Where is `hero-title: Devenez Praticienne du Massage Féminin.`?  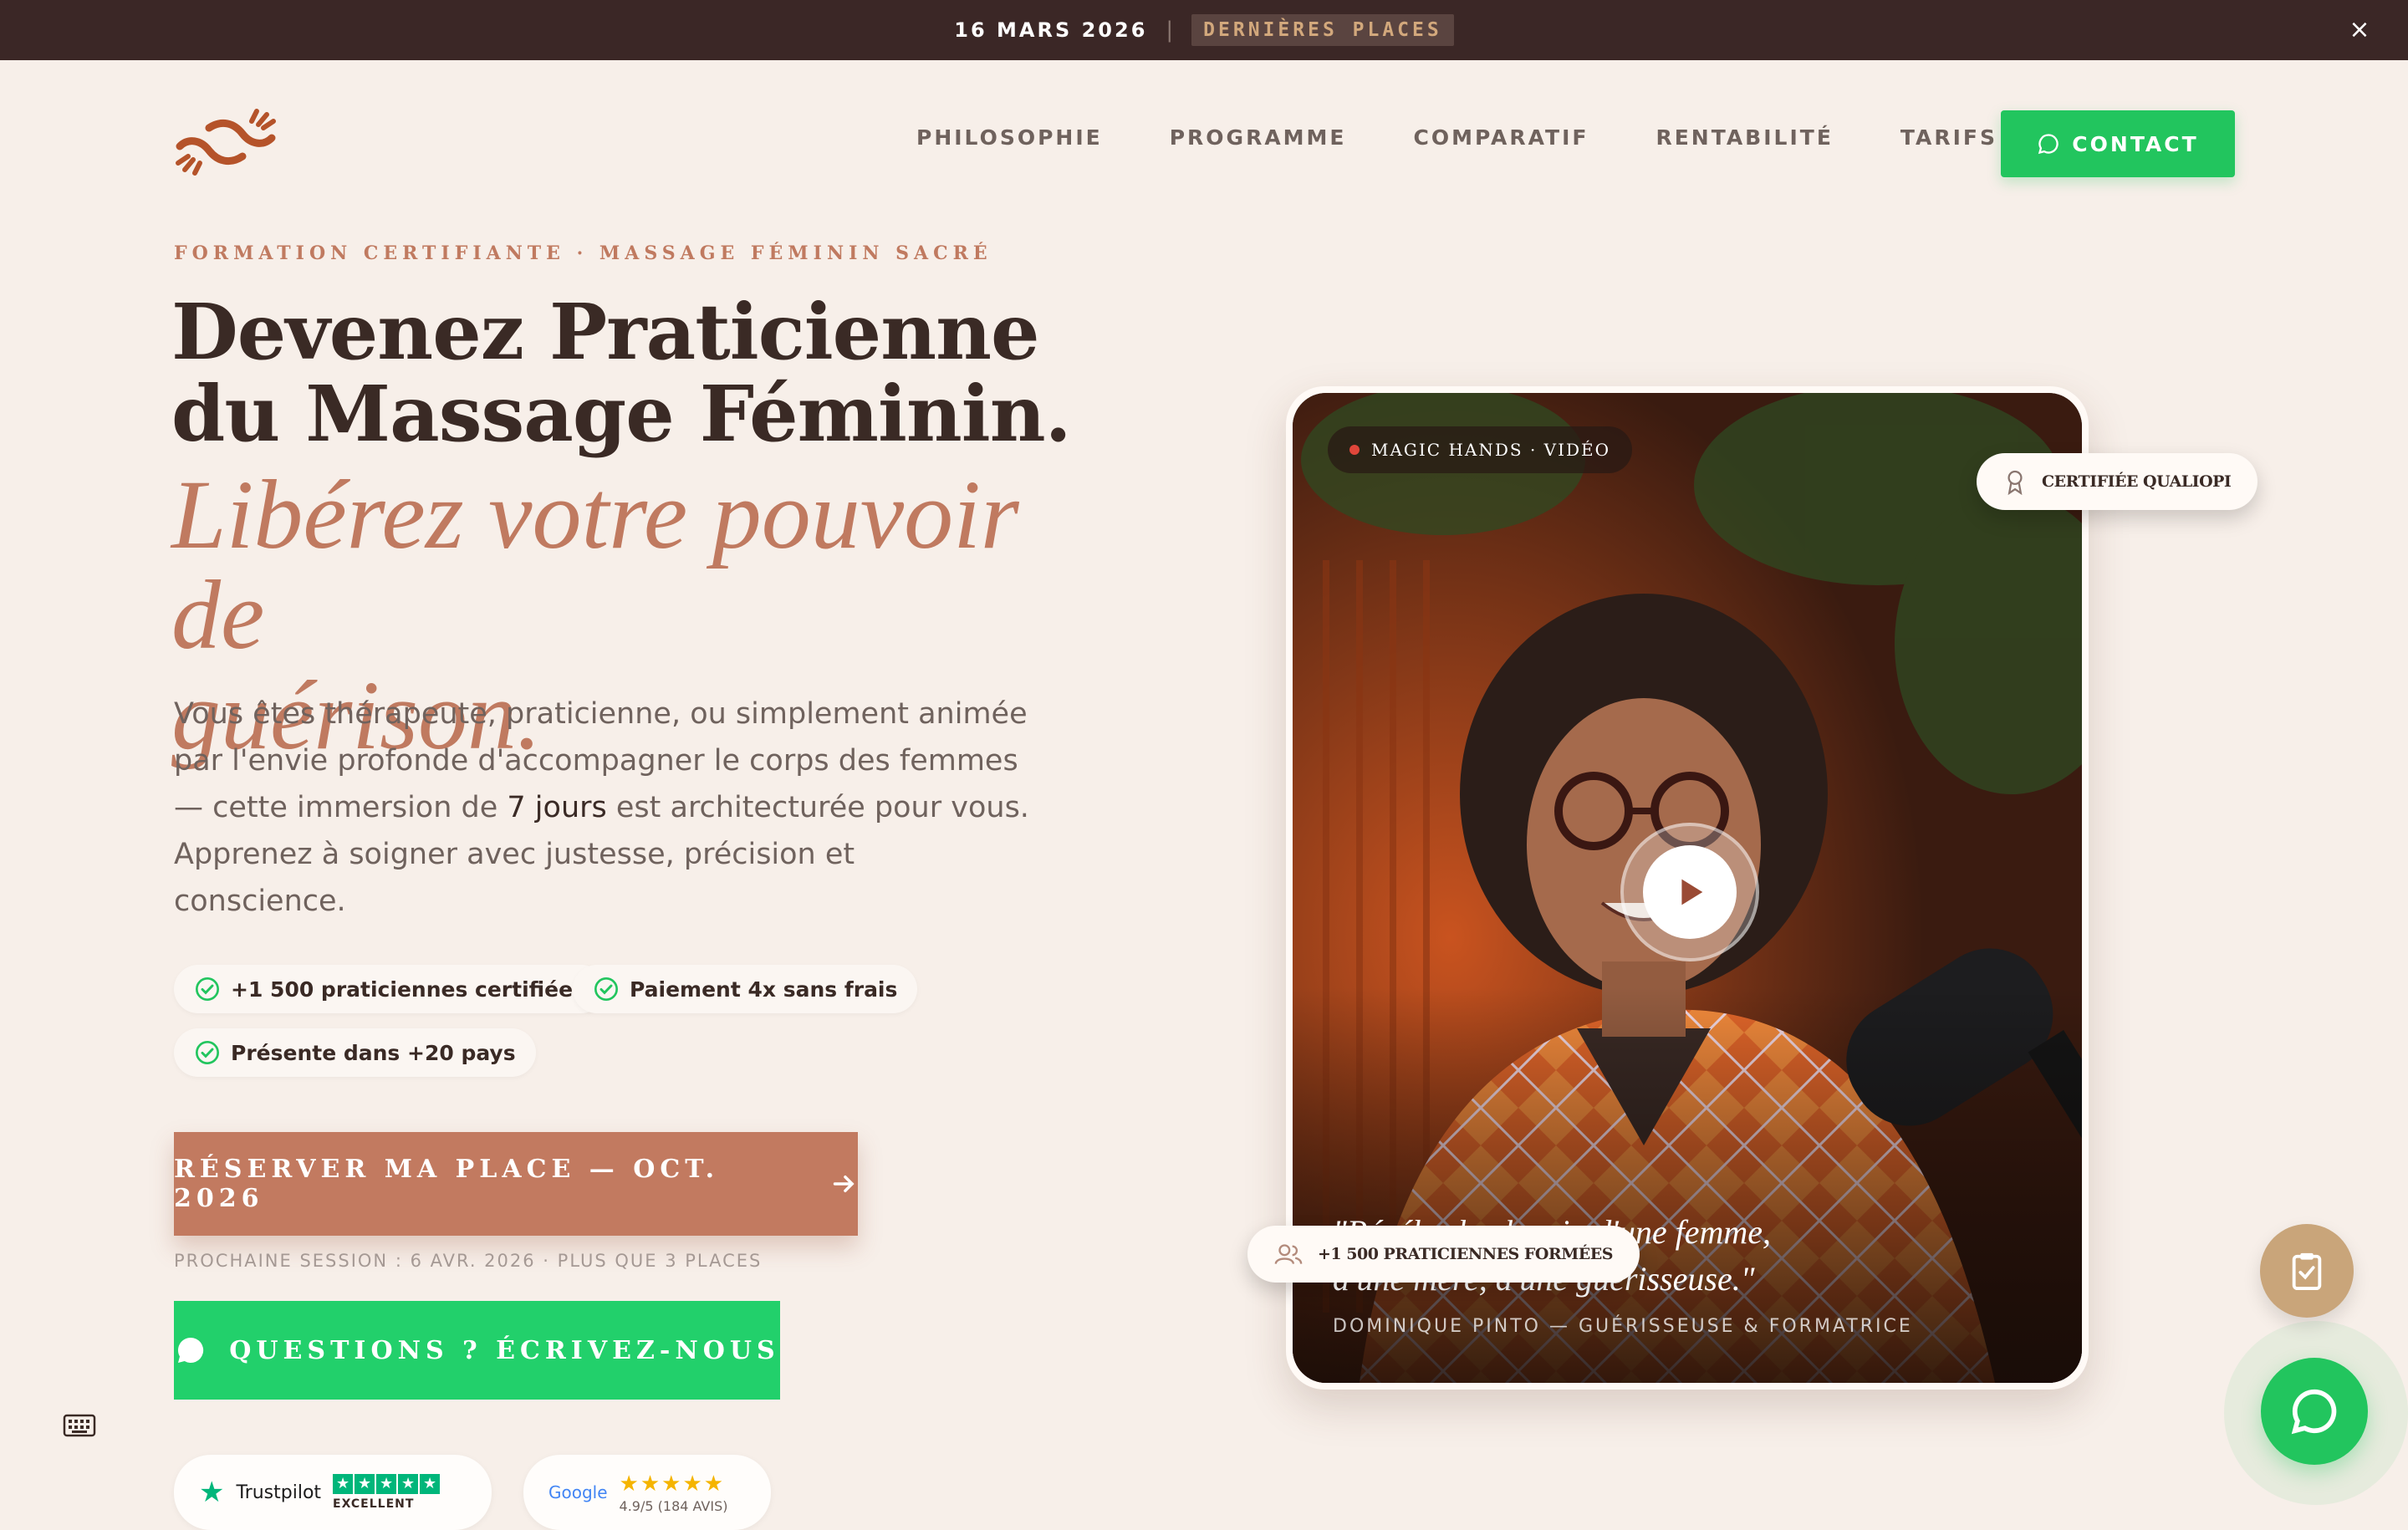 hero-title: Devenez Praticienne du Massage Féminin. is located at coordinates (631, 373).